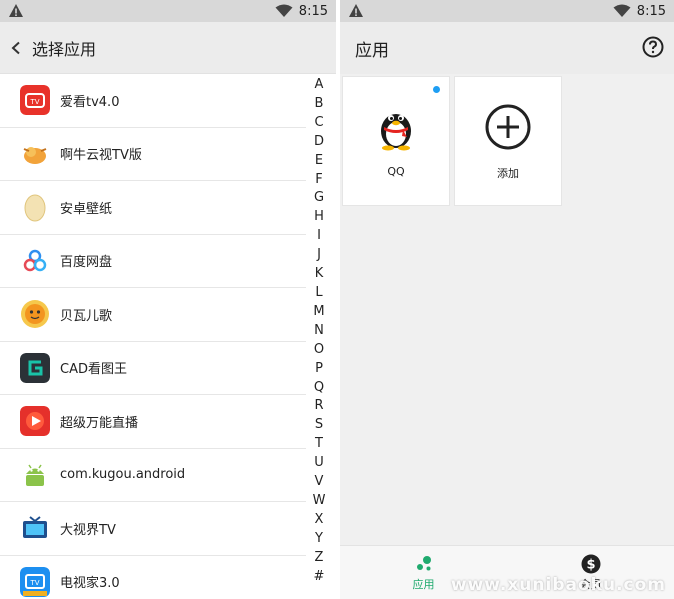  I want to click on index-letter: L, so click(318, 293).